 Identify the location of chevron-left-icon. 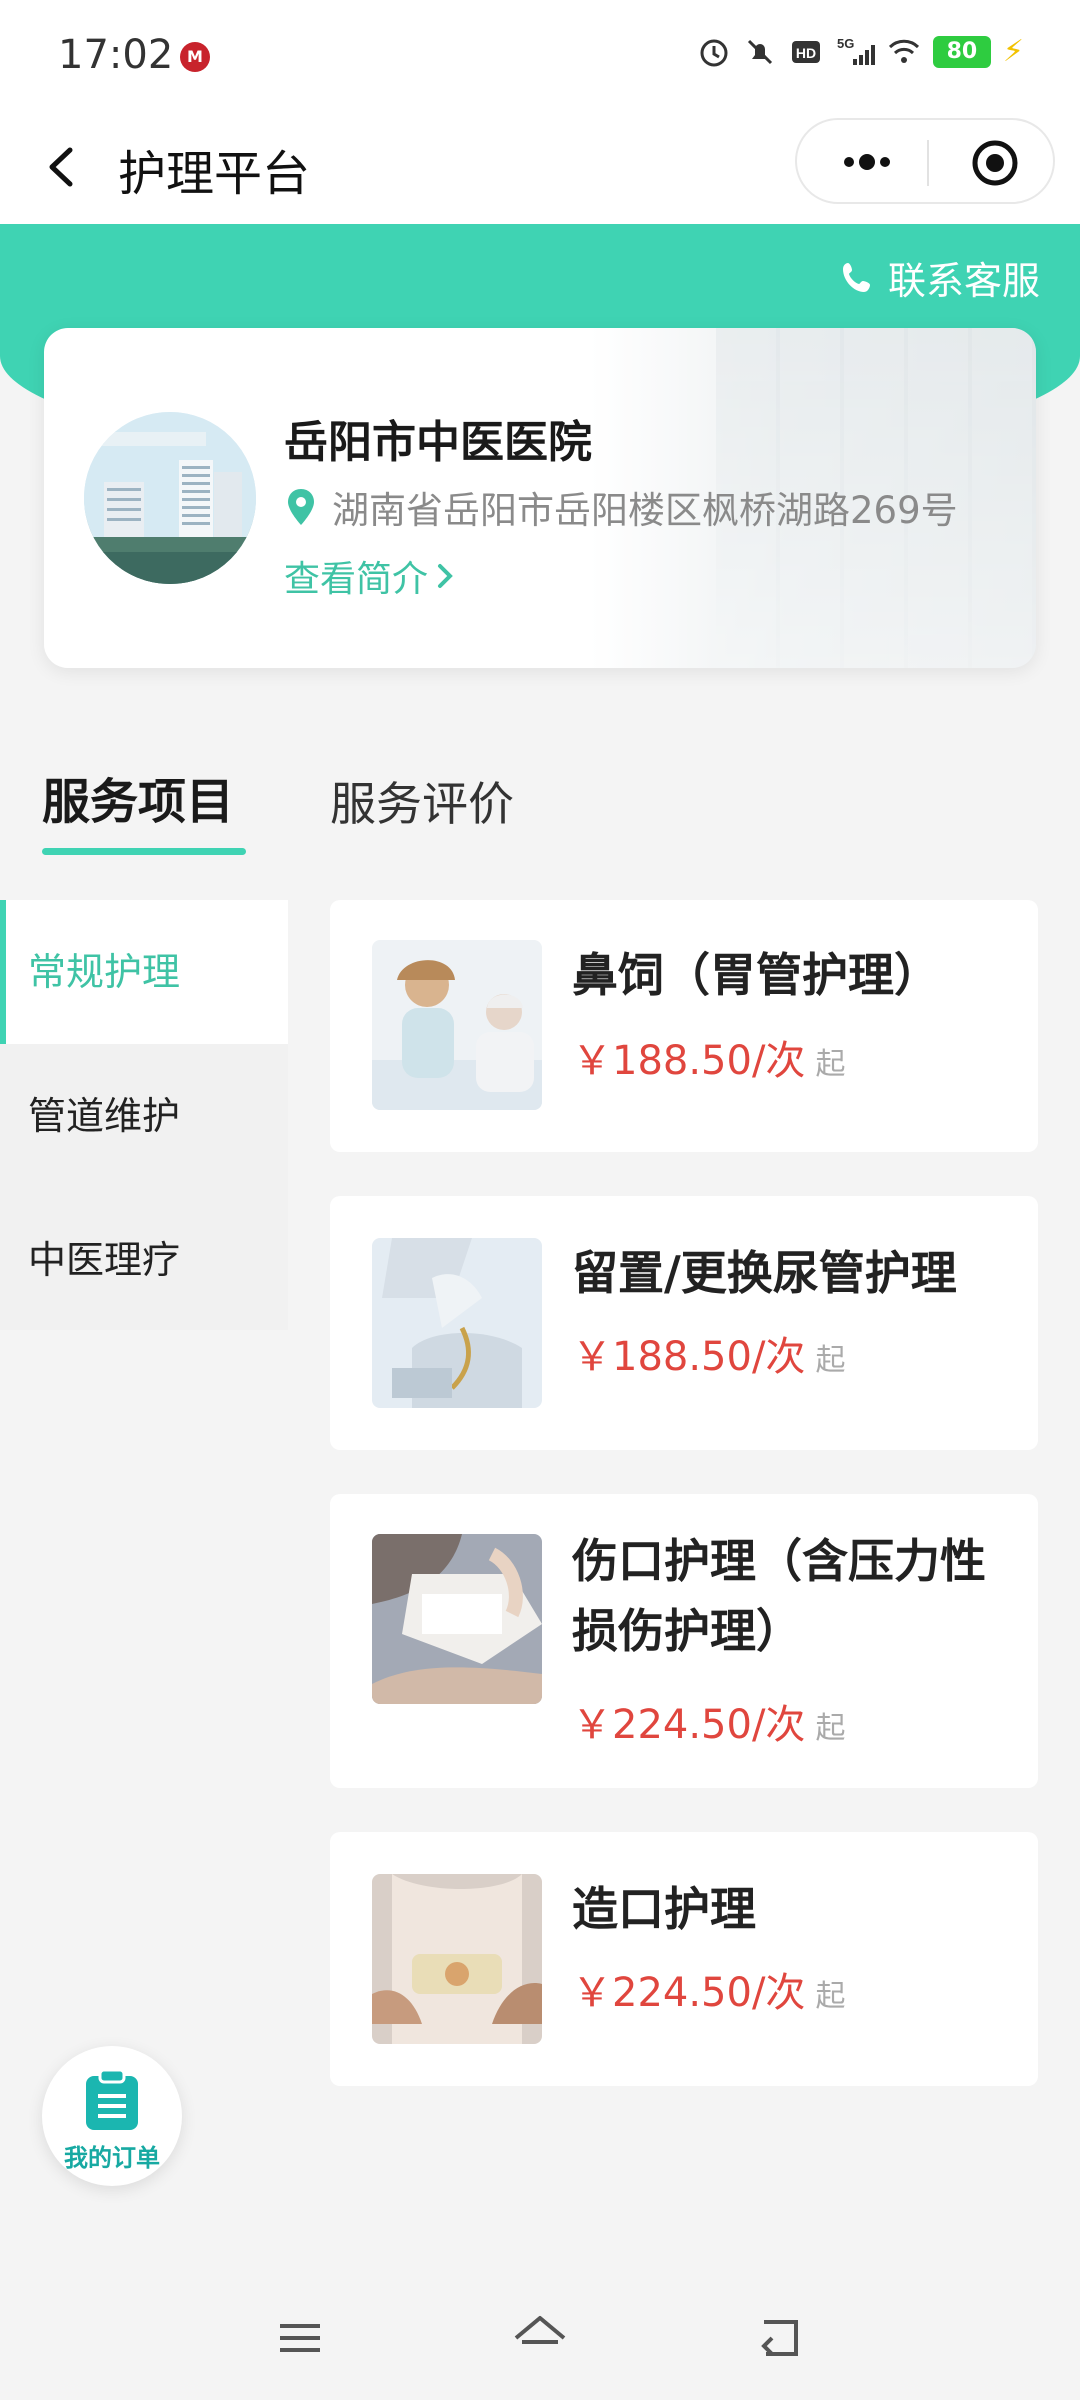
(62, 167).